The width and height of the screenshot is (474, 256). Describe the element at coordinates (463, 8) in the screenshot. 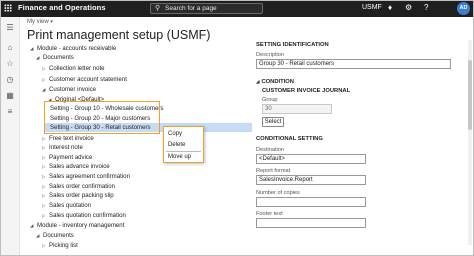

I see `avatar: AD` at that location.